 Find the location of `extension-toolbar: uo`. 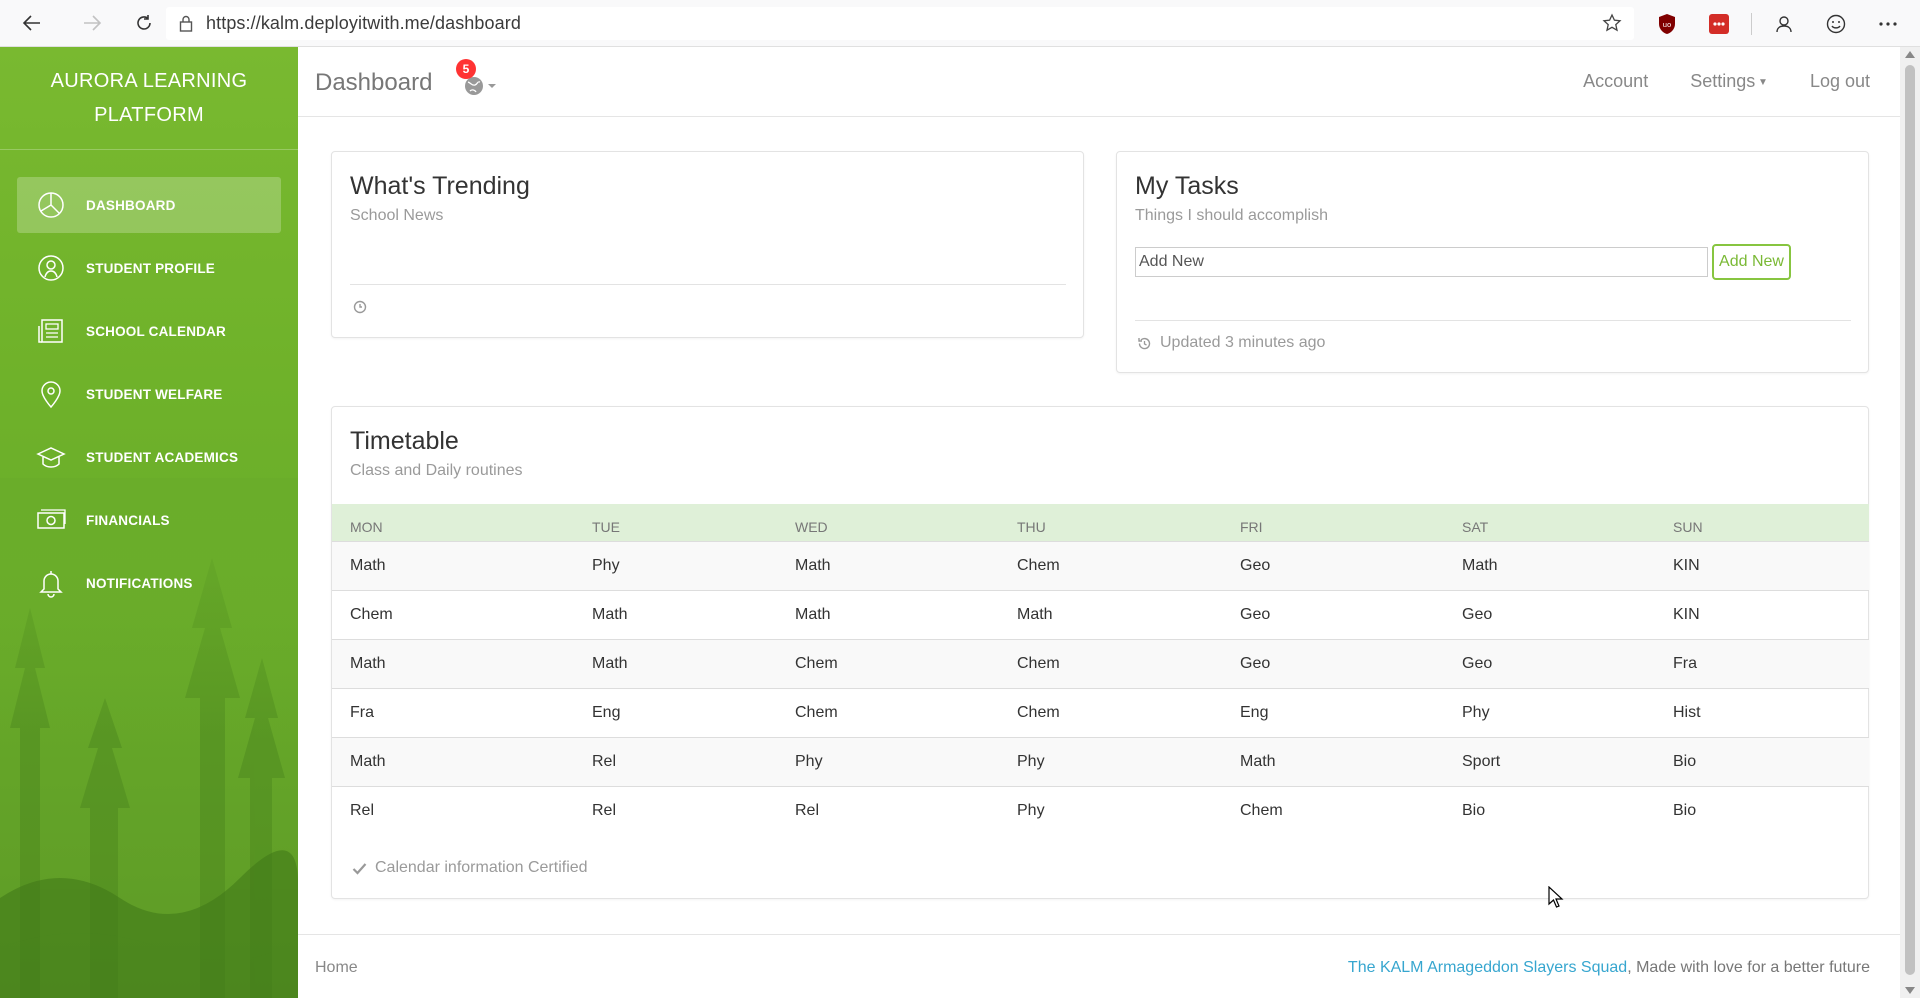

extension-toolbar: uo is located at coordinates (1780, 23).